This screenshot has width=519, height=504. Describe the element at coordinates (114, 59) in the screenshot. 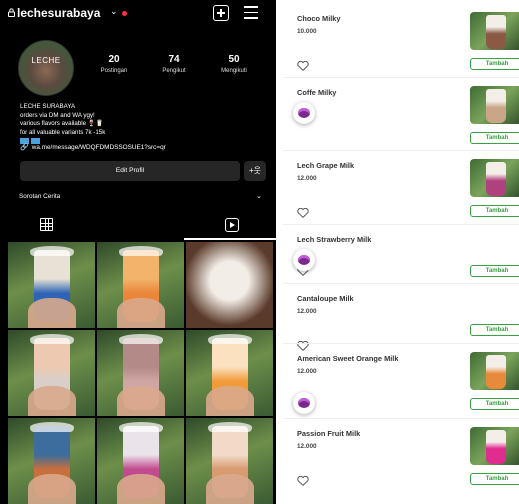

I see `stat-posts-value: 20` at that location.